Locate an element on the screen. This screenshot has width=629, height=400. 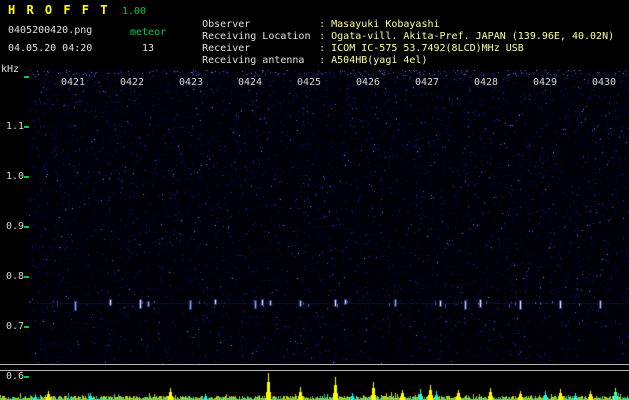
time-tick-label: 0423 is located at coordinates (191, 82).